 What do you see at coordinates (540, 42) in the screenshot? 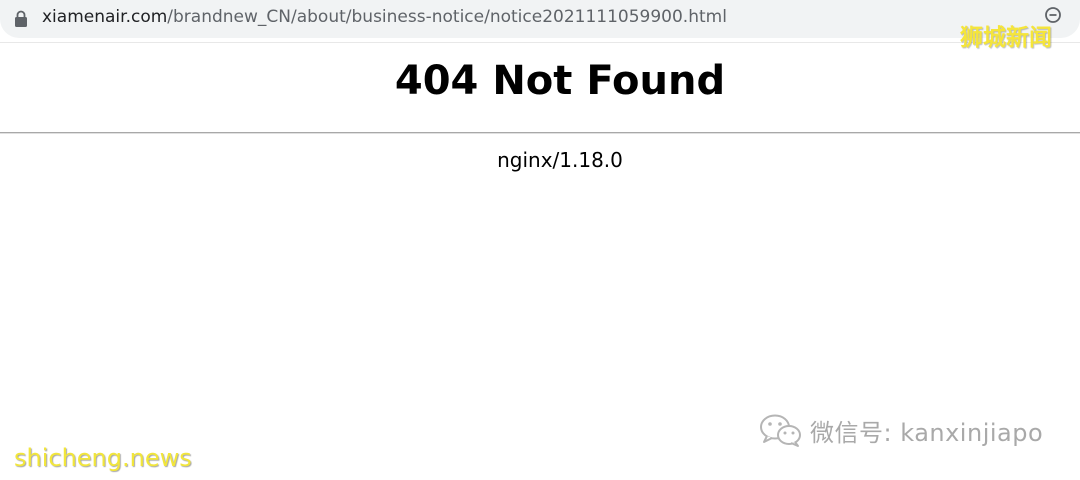
I see `top-divider` at bounding box center [540, 42].